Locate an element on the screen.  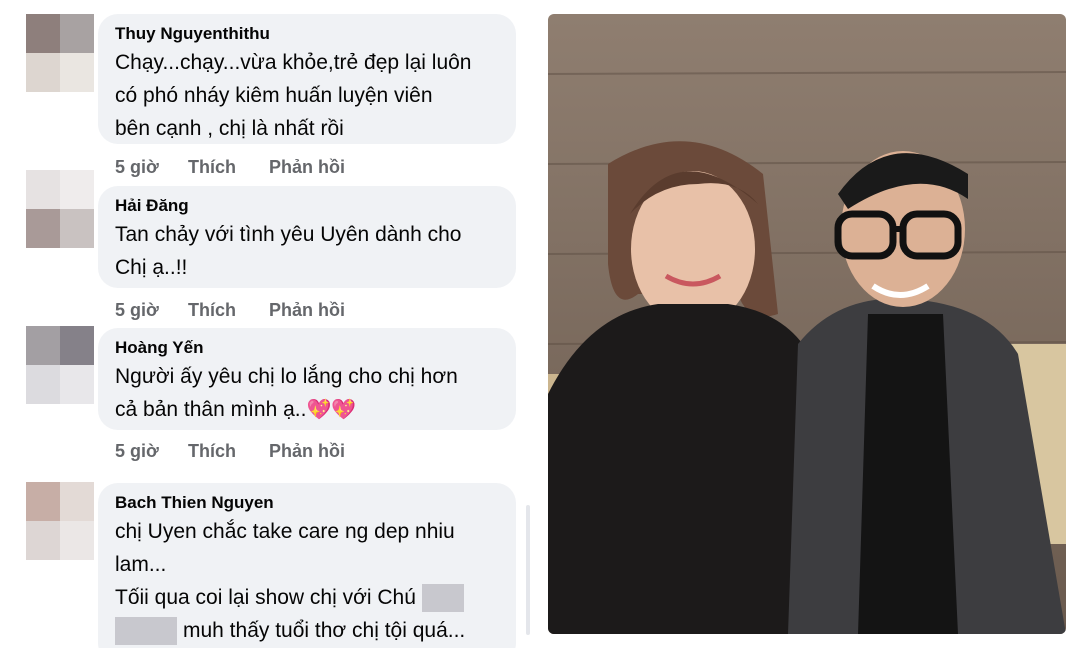
comment-author: Hoàng Yến is located at coordinates (307, 348).